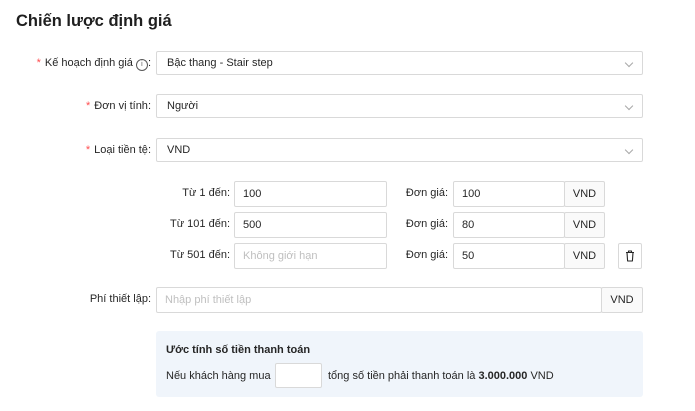 The width and height of the screenshot is (695, 411). Describe the element at coordinates (298, 375) in the screenshot. I see `quantity-input` at that location.